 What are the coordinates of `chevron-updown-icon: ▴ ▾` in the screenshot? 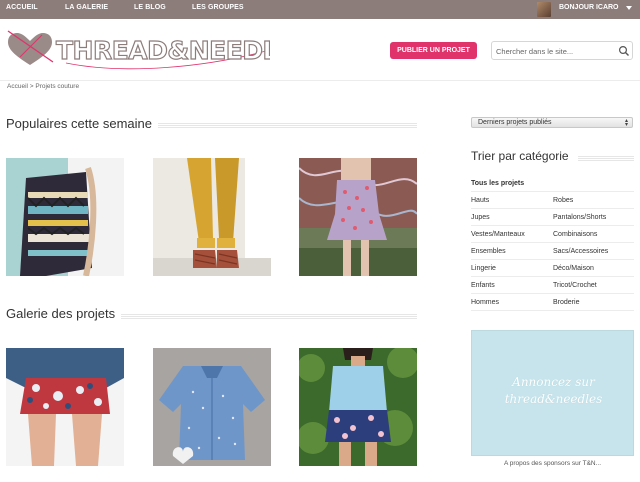 It's located at (626, 123).